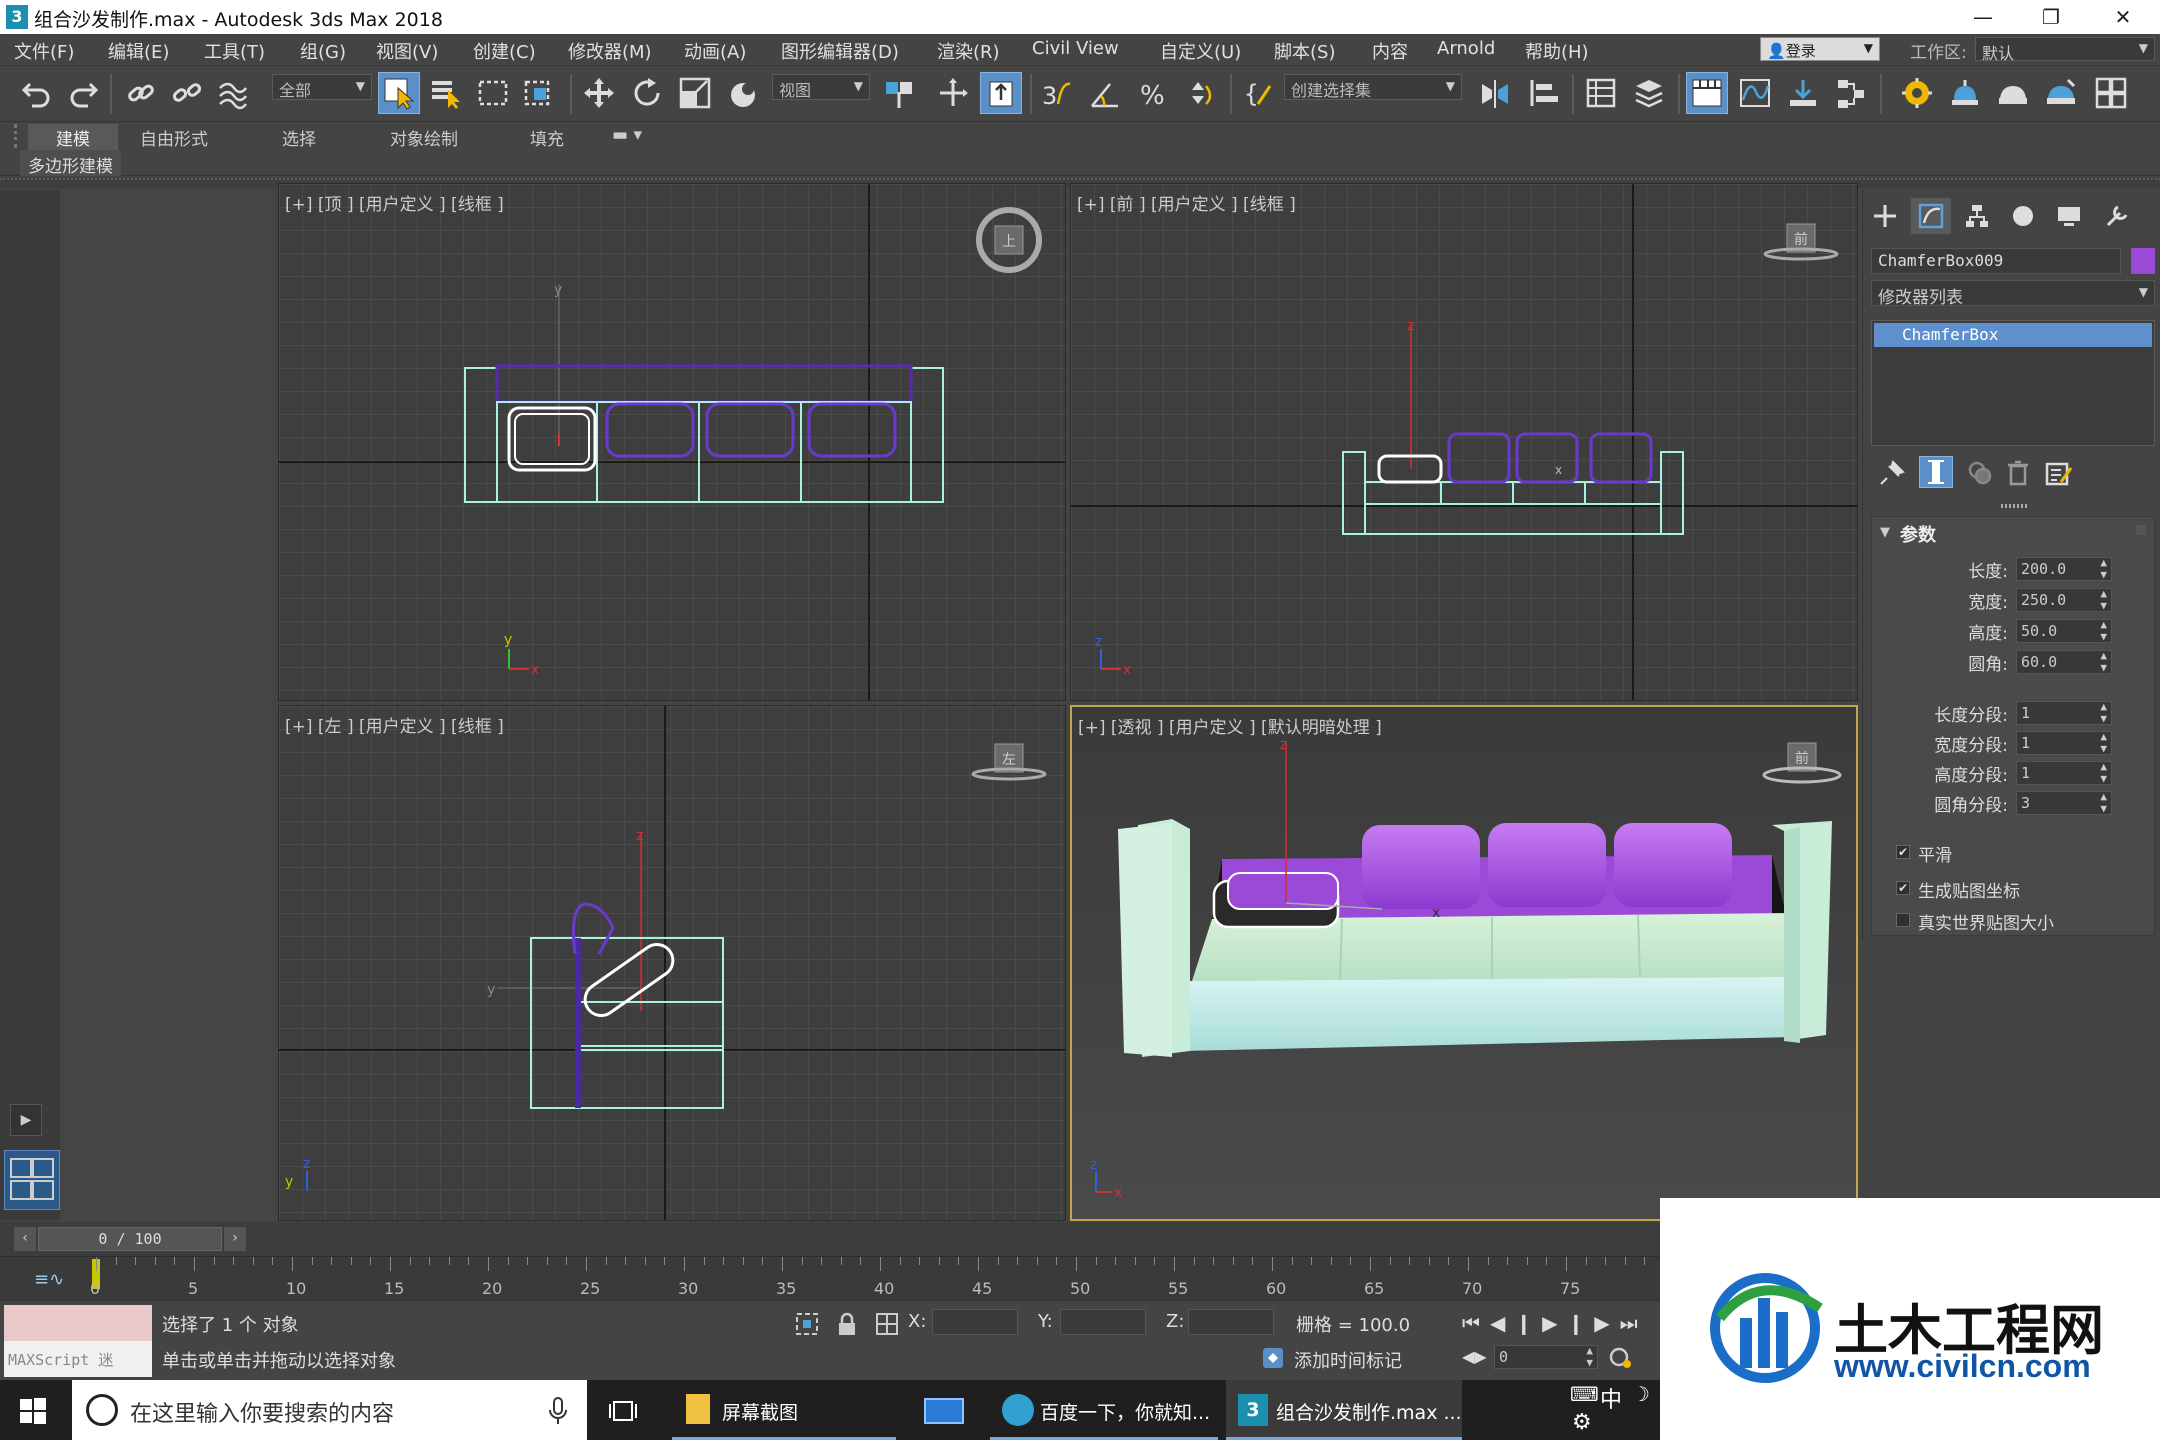 This screenshot has height=1440, width=2160. Describe the element at coordinates (1594, 1323) in the screenshot. I see `next-key-icon: ❙▶` at that location.